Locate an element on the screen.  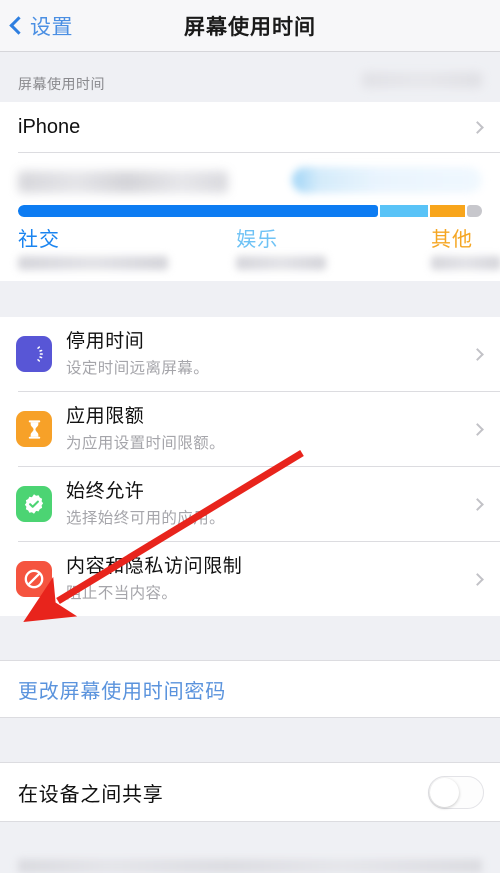
settings-row-subtitle: 设定时间远离屏幕。 is located at coordinates (138, 369).